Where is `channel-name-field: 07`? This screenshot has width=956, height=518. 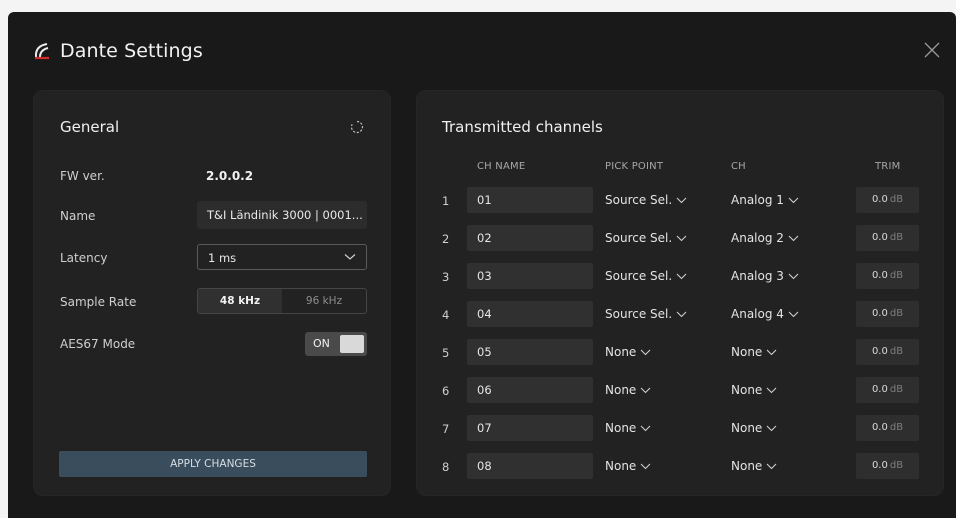 channel-name-field: 07 is located at coordinates (530, 428).